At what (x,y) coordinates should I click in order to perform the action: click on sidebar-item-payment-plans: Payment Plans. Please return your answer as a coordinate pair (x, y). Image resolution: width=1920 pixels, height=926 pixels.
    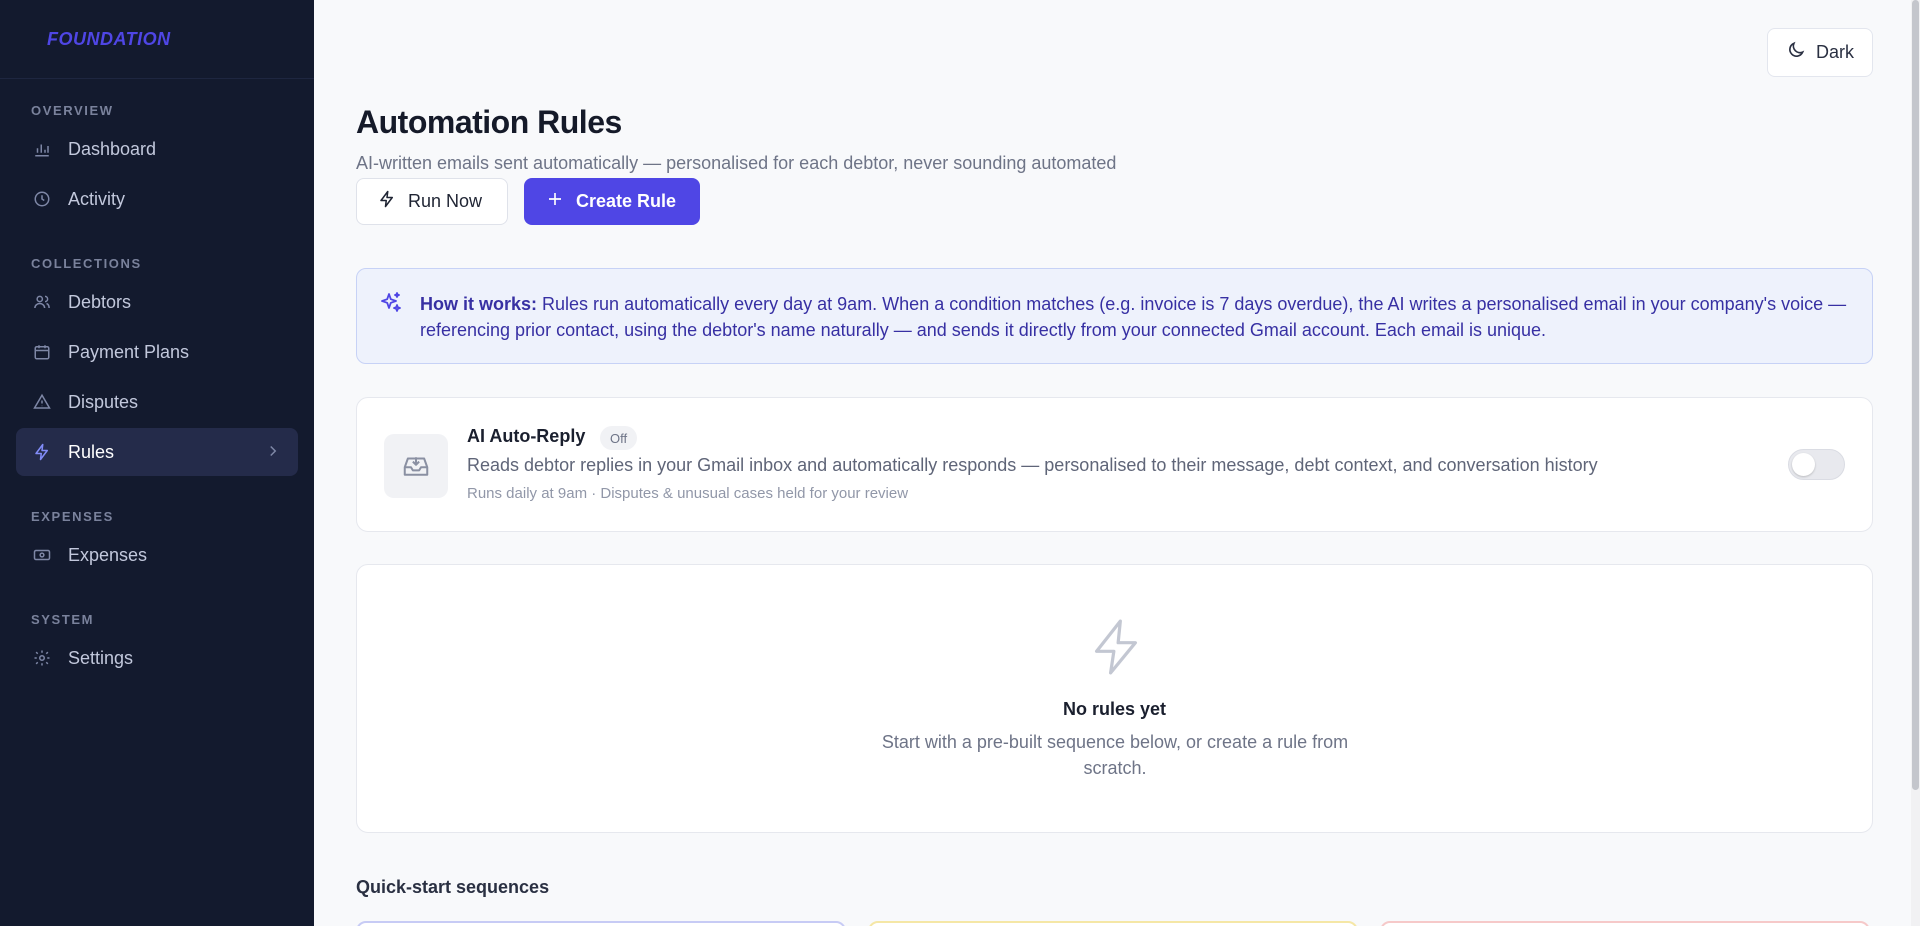
    Looking at the image, I should click on (157, 352).